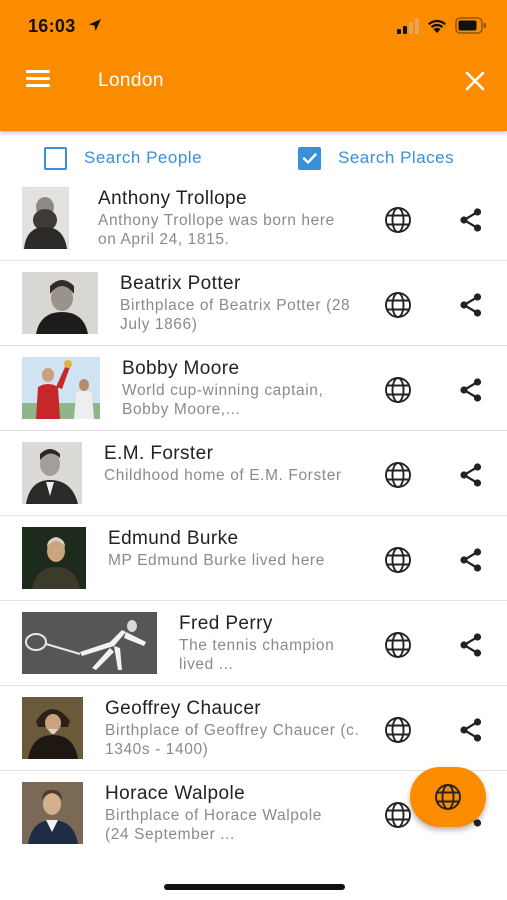  I want to click on close-icon, so click(475, 81).